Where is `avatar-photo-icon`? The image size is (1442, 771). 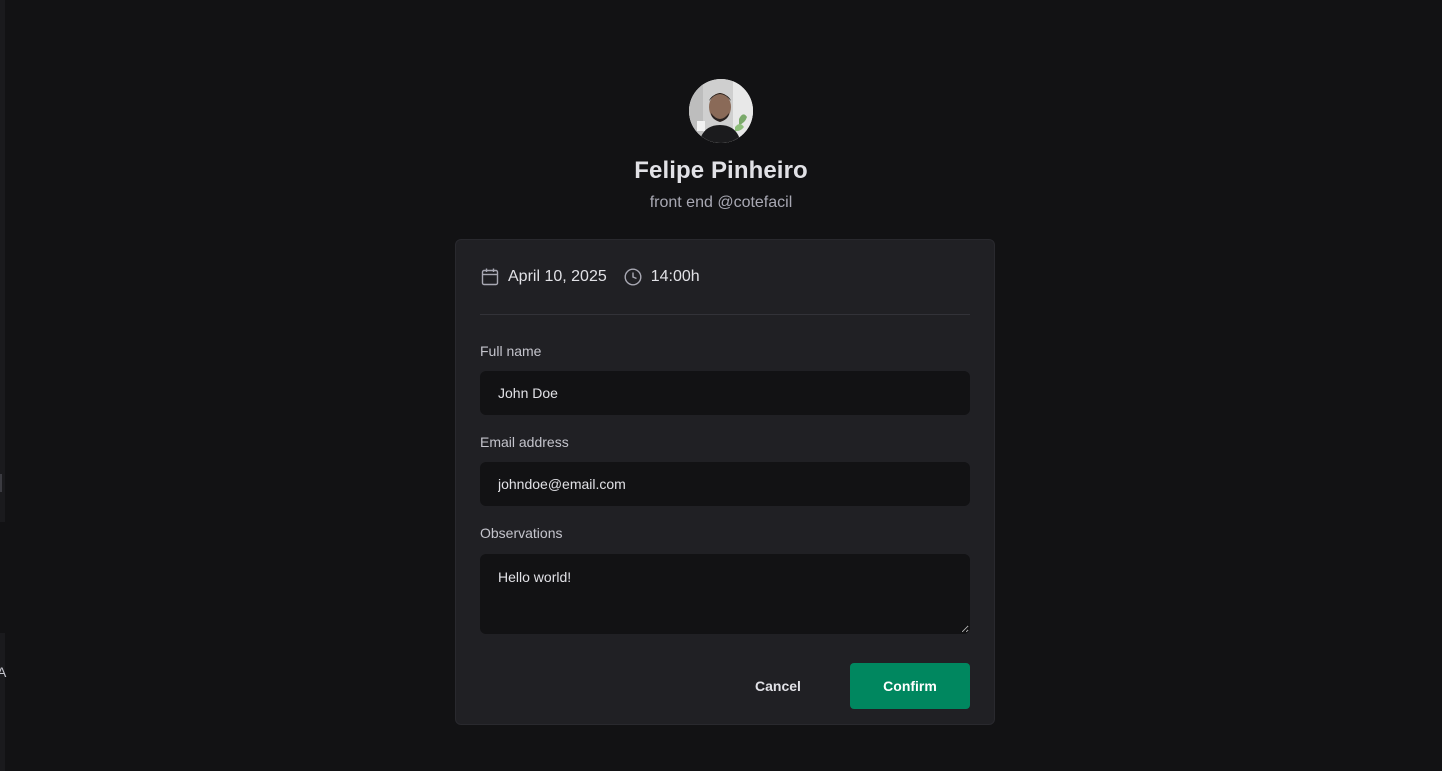
avatar-photo-icon is located at coordinates (721, 111).